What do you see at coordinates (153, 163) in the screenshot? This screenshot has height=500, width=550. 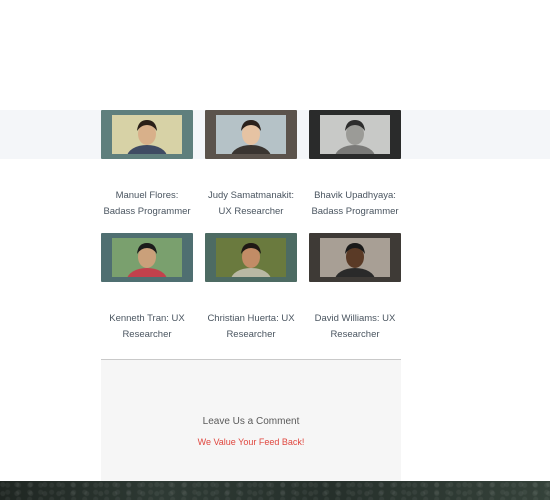 I see `team-member-manuel: Manuel Flores: Badass Programmer` at bounding box center [153, 163].